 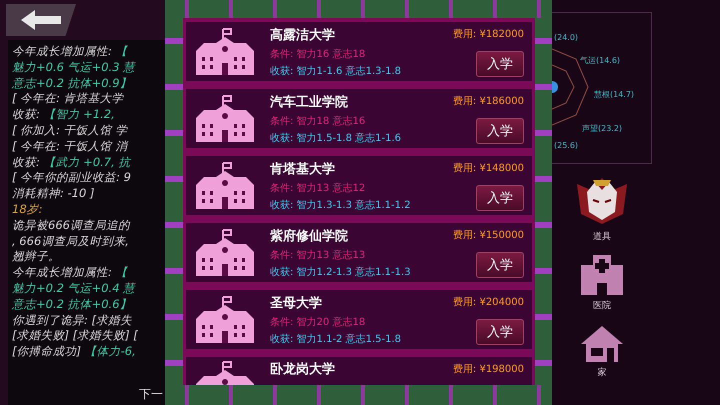 What do you see at coordinates (602, 275) in the screenshot?
I see `hospital-icon` at bounding box center [602, 275].